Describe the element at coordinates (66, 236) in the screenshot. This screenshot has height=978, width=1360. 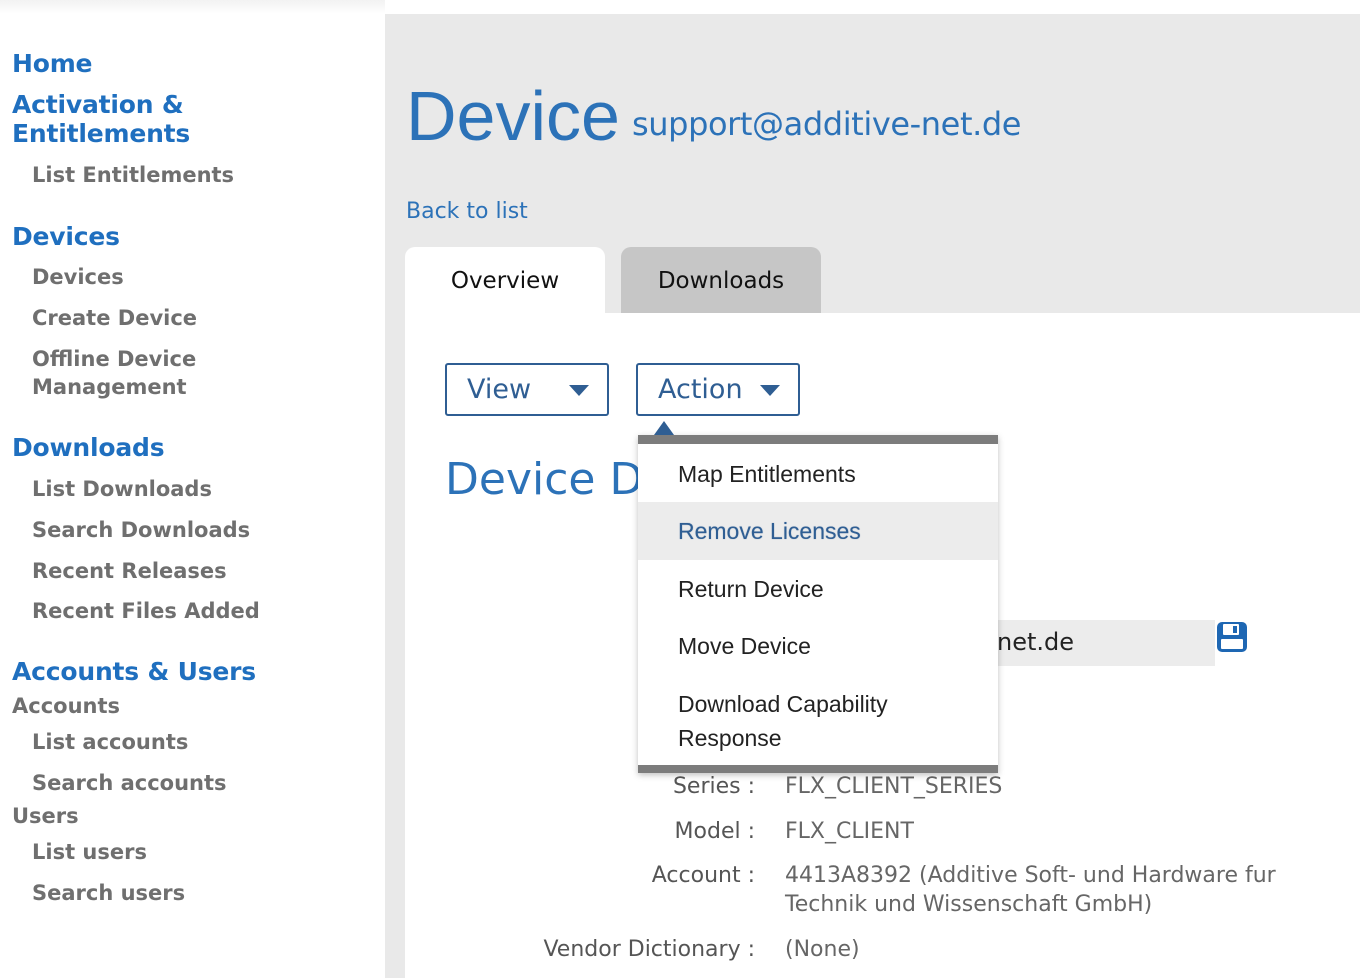
I see `nav-devices-heading: Devices` at that location.